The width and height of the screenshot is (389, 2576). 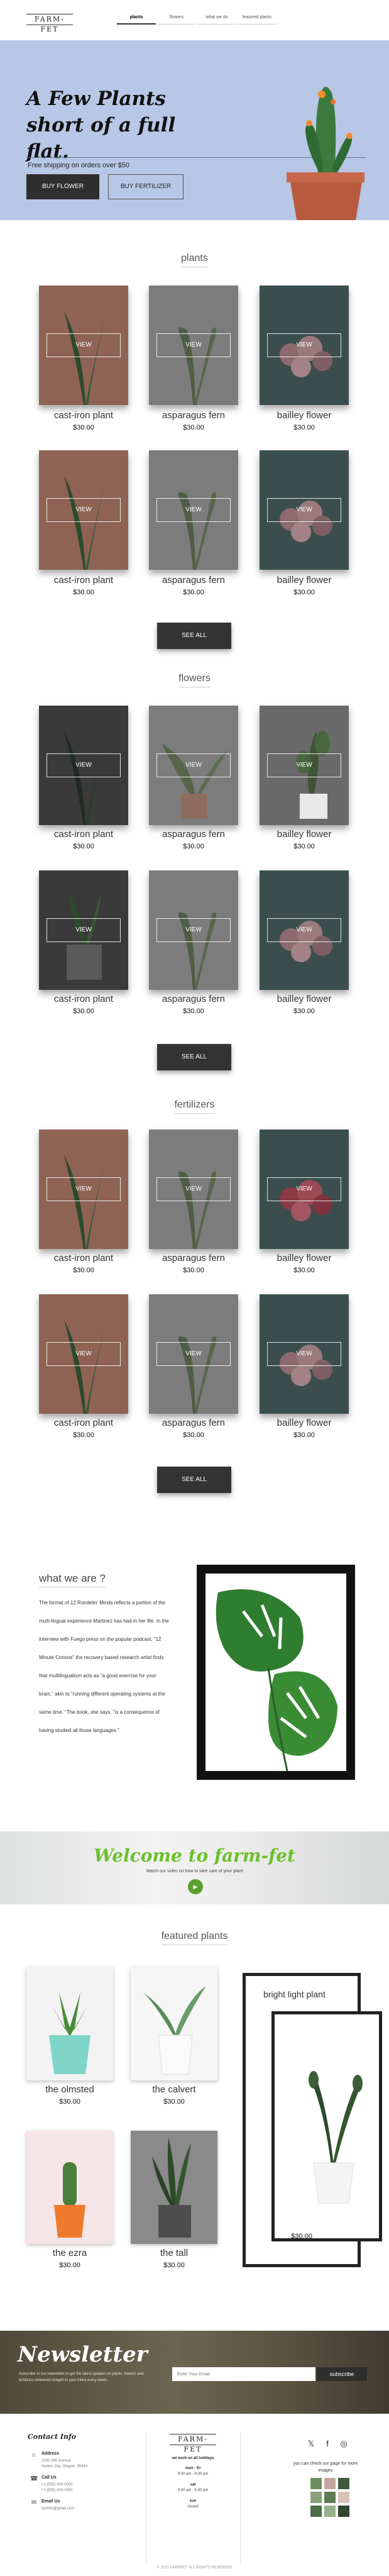 What do you see at coordinates (174, 2253) in the screenshot?
I see `featured-name: the tall` at bounding box center [174, 2253].